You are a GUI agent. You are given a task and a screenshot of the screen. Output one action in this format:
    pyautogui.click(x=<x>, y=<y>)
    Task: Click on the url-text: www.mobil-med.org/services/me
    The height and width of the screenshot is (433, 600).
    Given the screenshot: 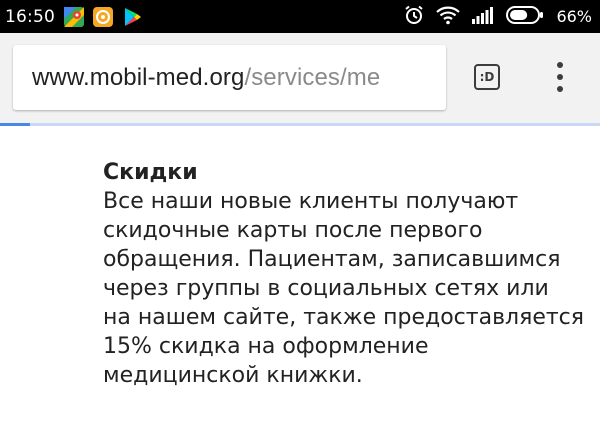 What is the action you would take?
    pyautogui.click(x=196, y=78)
    